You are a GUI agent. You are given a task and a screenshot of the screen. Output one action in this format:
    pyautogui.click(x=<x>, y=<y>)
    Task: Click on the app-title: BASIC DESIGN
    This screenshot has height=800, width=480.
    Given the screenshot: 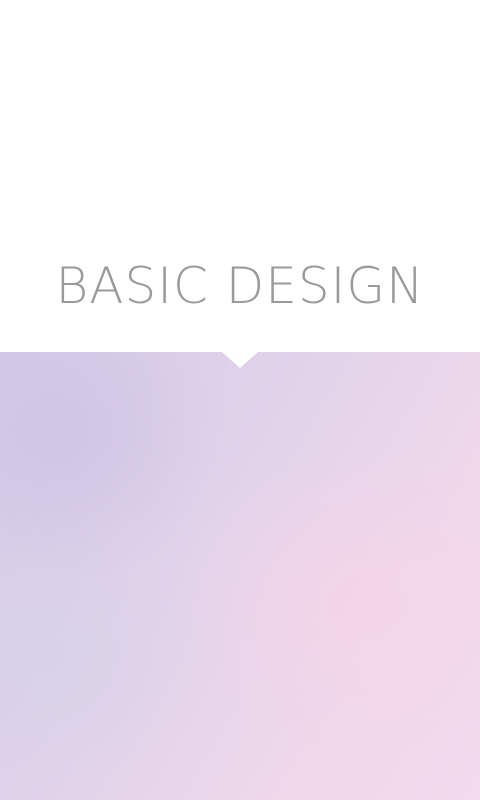 What is the action you would take?
    pyautogui.click(x=240, y=286)
    